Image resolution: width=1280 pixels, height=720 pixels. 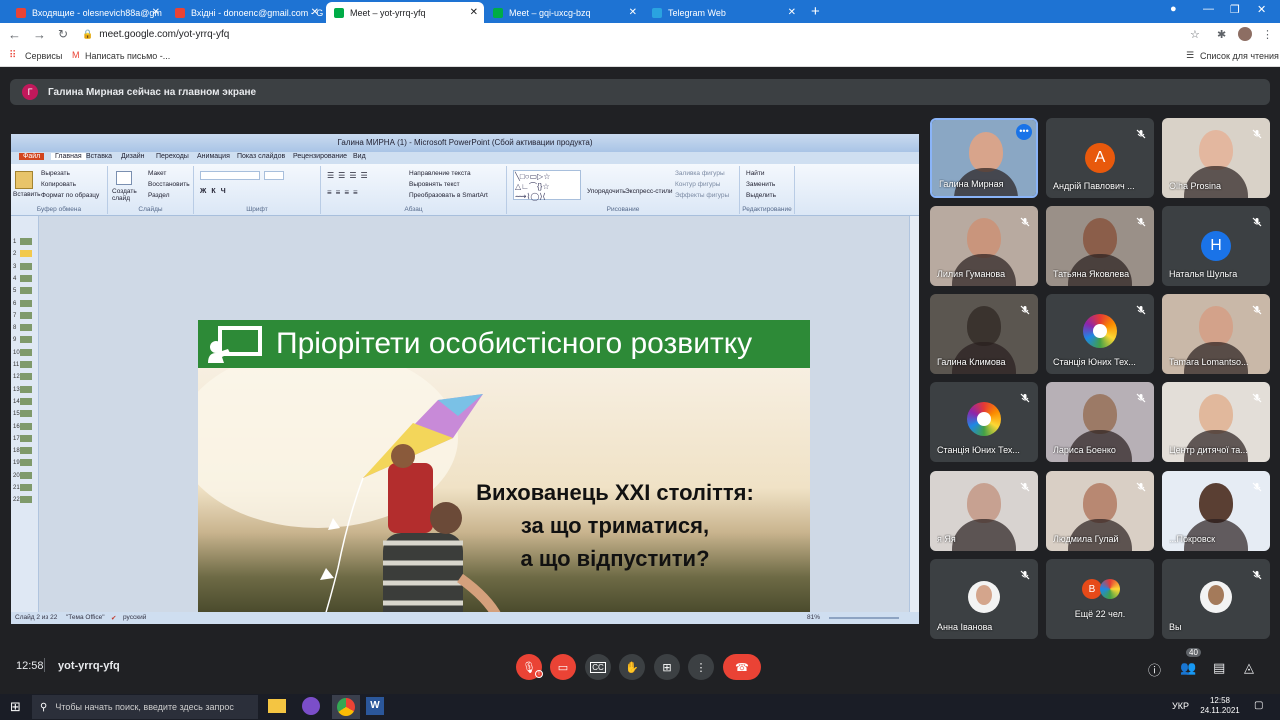 I want to click on tab-3: Meet – yot-yrrq-yfq ✕, so click(x=405, y=12).